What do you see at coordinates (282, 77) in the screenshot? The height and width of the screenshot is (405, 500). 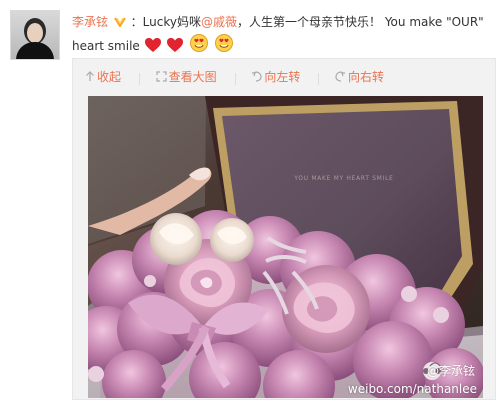 I see `rotate-left-label: 向左转` at bounding box center [282, 77].